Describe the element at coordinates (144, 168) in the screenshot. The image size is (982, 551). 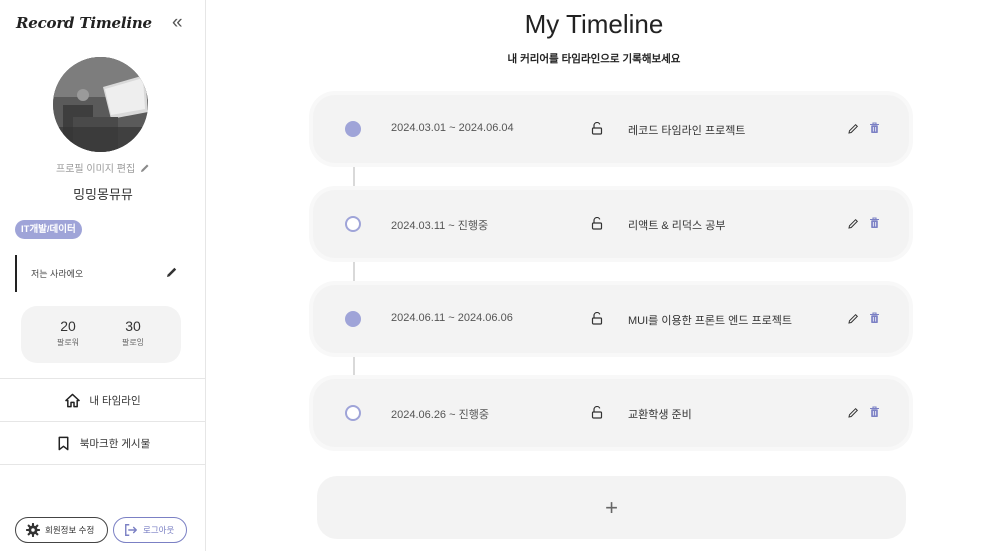
I see `pencil-icon` at that location.